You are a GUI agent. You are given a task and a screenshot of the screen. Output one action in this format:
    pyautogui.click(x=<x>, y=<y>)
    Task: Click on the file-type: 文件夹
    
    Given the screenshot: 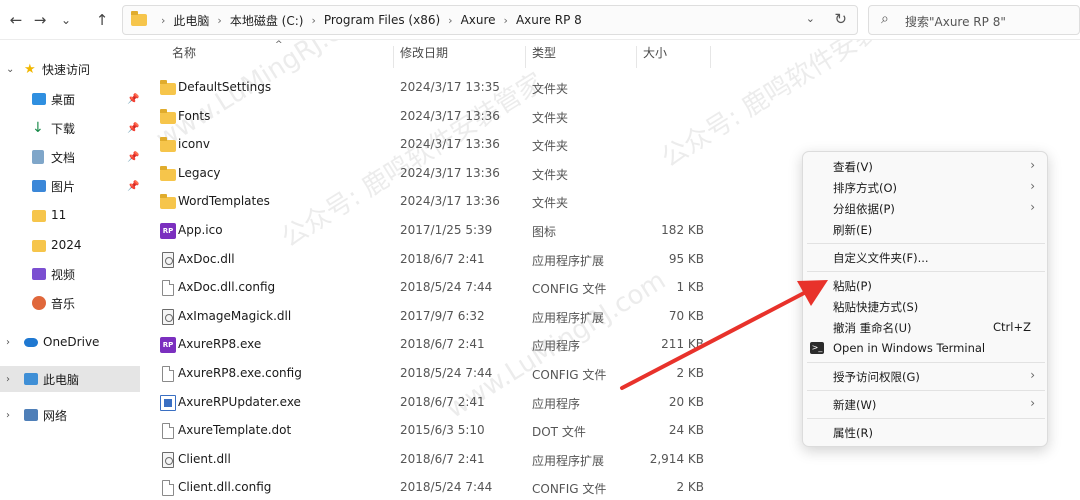 What is the action you would take?
    pyautogui.click(x=550, y=203)
    